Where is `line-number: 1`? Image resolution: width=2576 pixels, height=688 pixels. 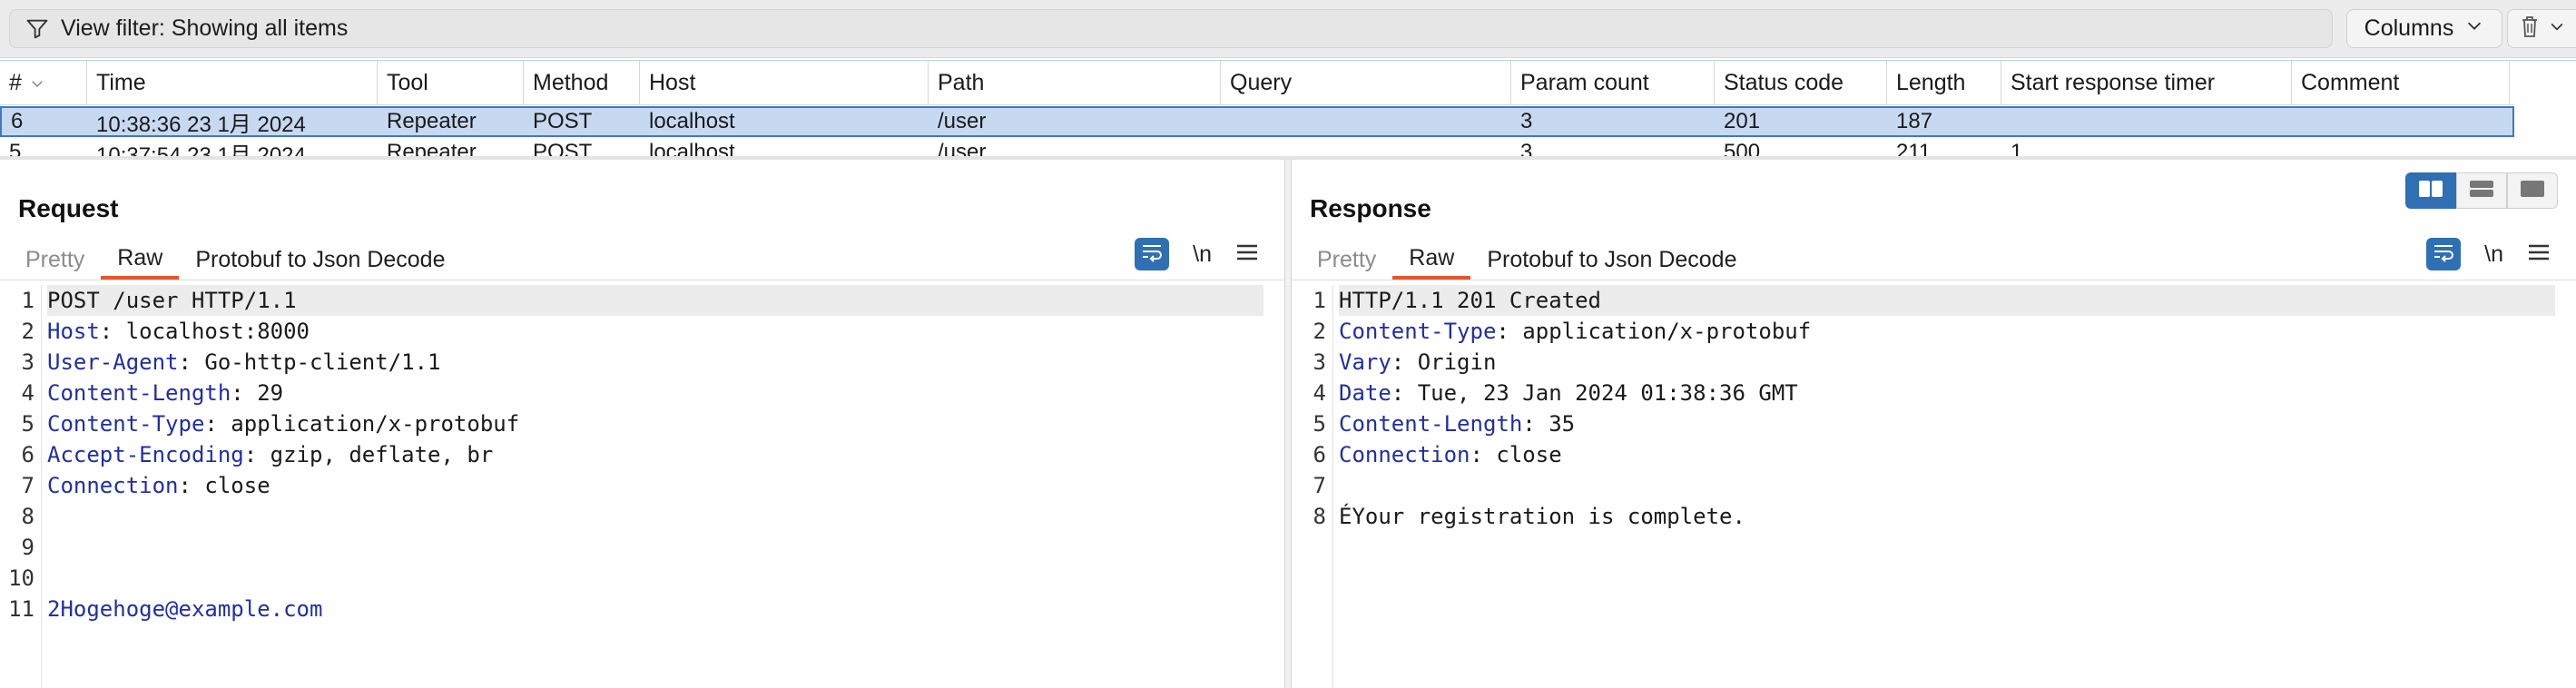 line-number: 1 is located at coordinates (27, 300).